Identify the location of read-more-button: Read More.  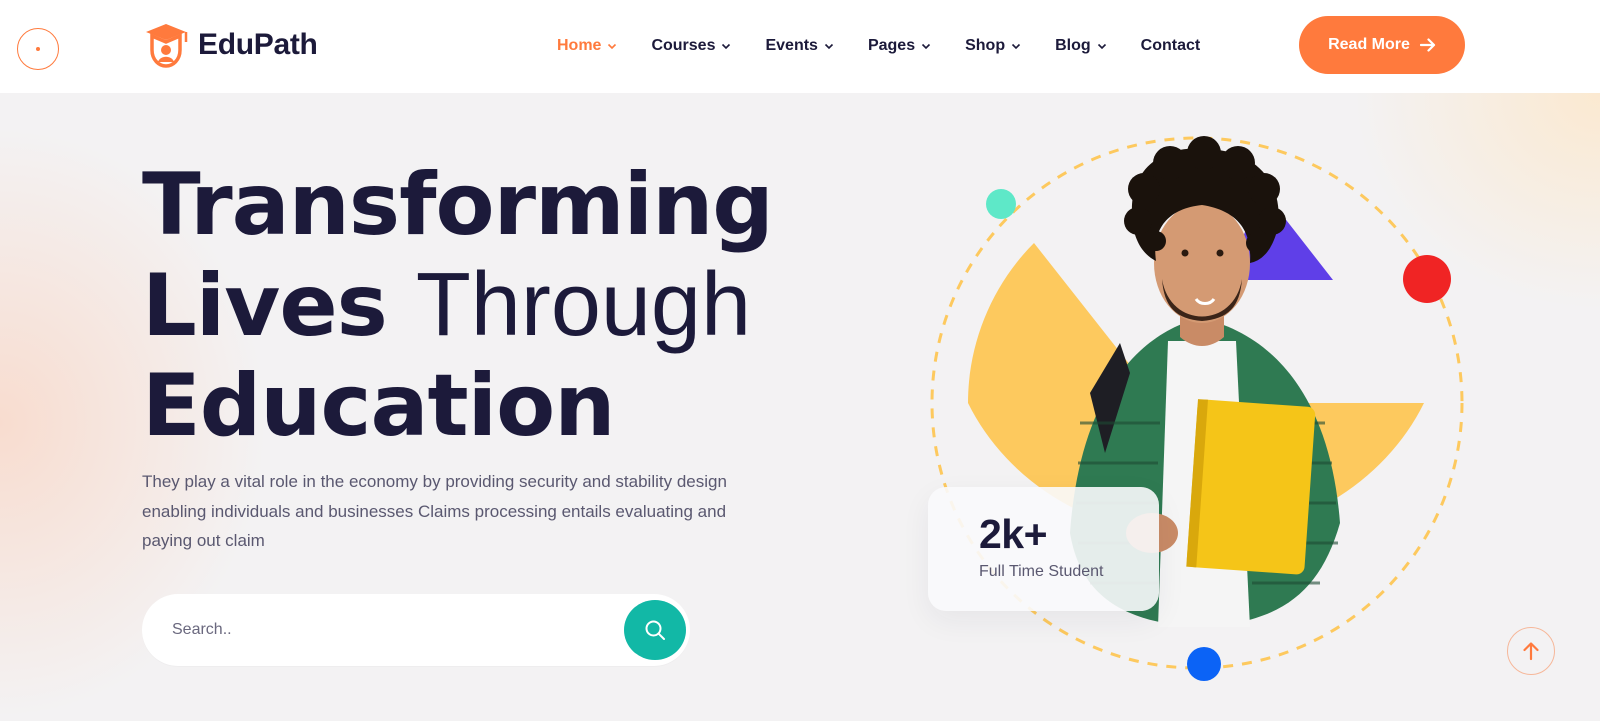
(1382, 45).